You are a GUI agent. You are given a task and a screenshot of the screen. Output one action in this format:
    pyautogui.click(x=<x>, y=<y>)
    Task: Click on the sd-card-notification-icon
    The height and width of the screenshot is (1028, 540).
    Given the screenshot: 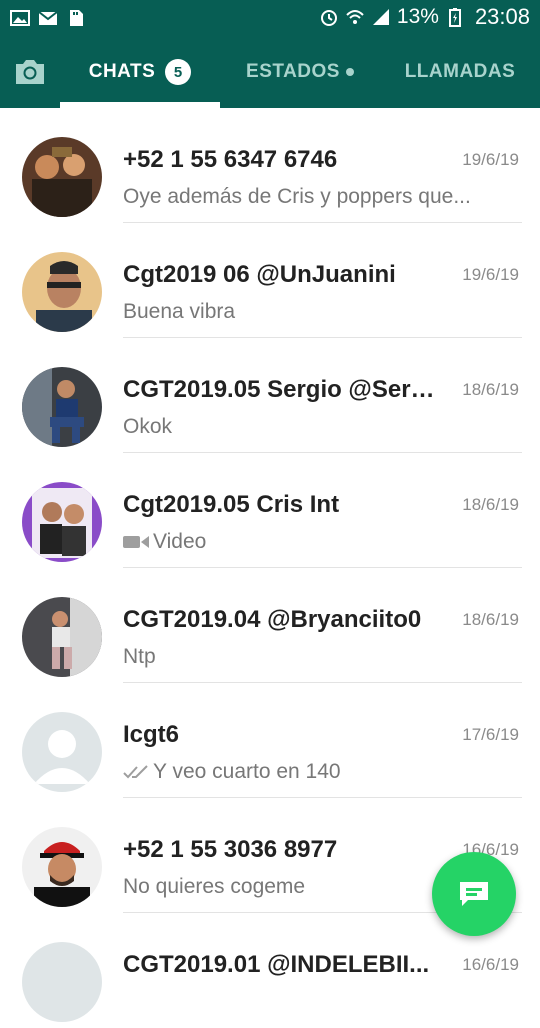 What is the action you would take?
    pyautogui.click(x=76, y=18)
    